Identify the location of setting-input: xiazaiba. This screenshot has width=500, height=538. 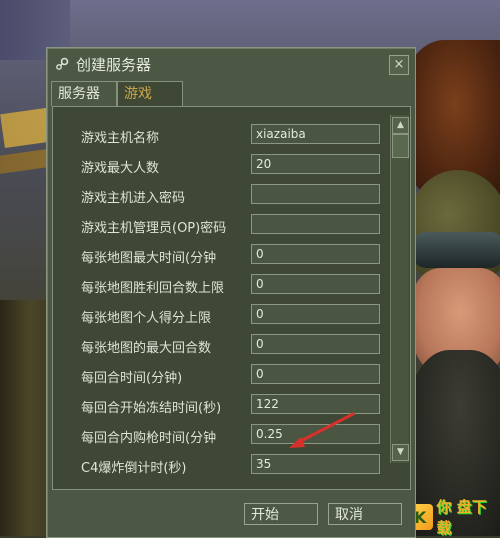
(315, 134).